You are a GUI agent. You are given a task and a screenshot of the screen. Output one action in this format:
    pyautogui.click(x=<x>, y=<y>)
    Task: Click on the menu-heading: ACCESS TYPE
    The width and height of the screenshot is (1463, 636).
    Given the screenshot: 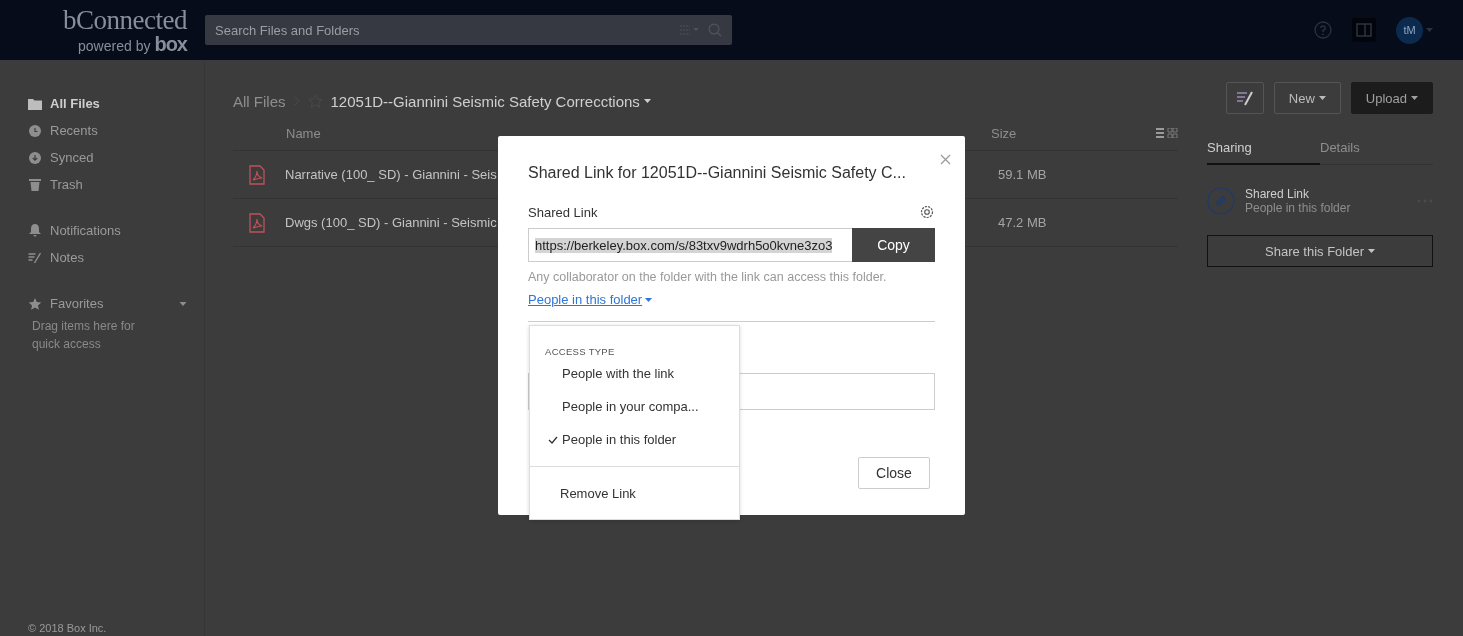 What is the action you would take?
    pyautogui.click(x=580, y=351)
    